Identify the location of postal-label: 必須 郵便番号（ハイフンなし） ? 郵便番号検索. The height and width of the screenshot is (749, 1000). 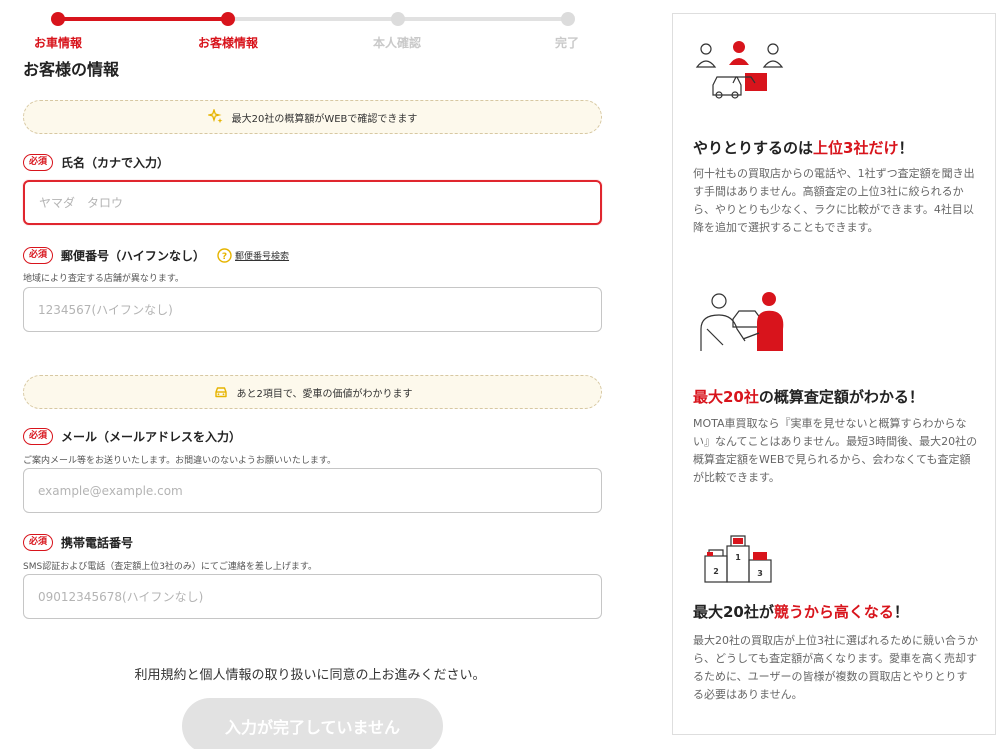
(156, 255).